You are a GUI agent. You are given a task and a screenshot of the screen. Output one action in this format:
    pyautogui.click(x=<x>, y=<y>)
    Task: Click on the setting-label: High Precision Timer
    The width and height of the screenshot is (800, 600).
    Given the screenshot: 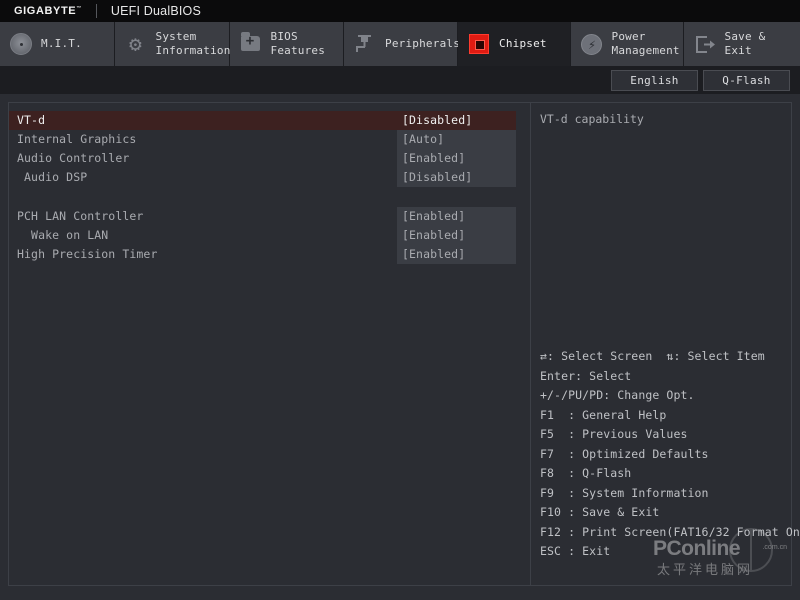 What is the action you would take?
    pyautogui.click(x=87, y=254)
    